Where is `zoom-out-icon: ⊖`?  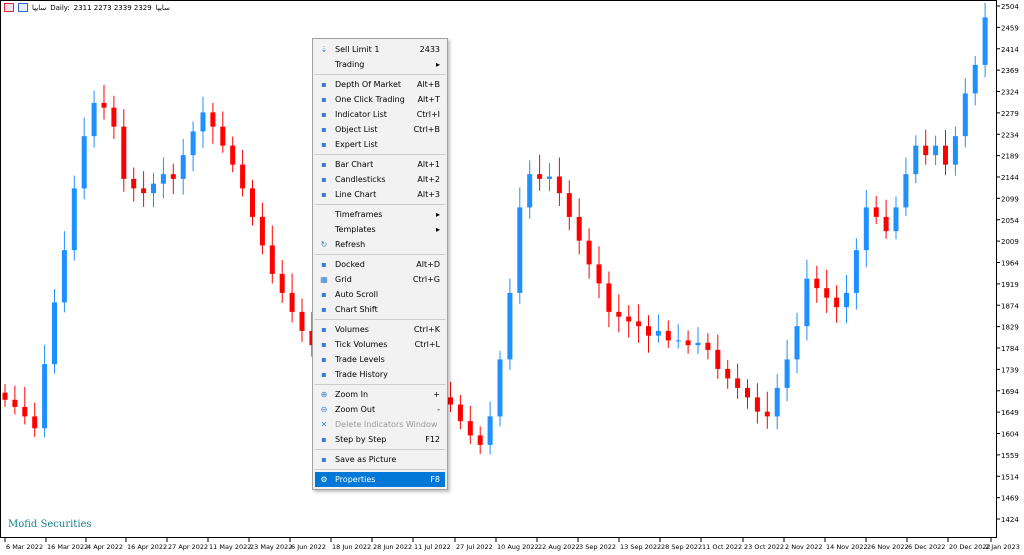 zoom-out-icon: ⊖ is located at coordinates (324, 409).